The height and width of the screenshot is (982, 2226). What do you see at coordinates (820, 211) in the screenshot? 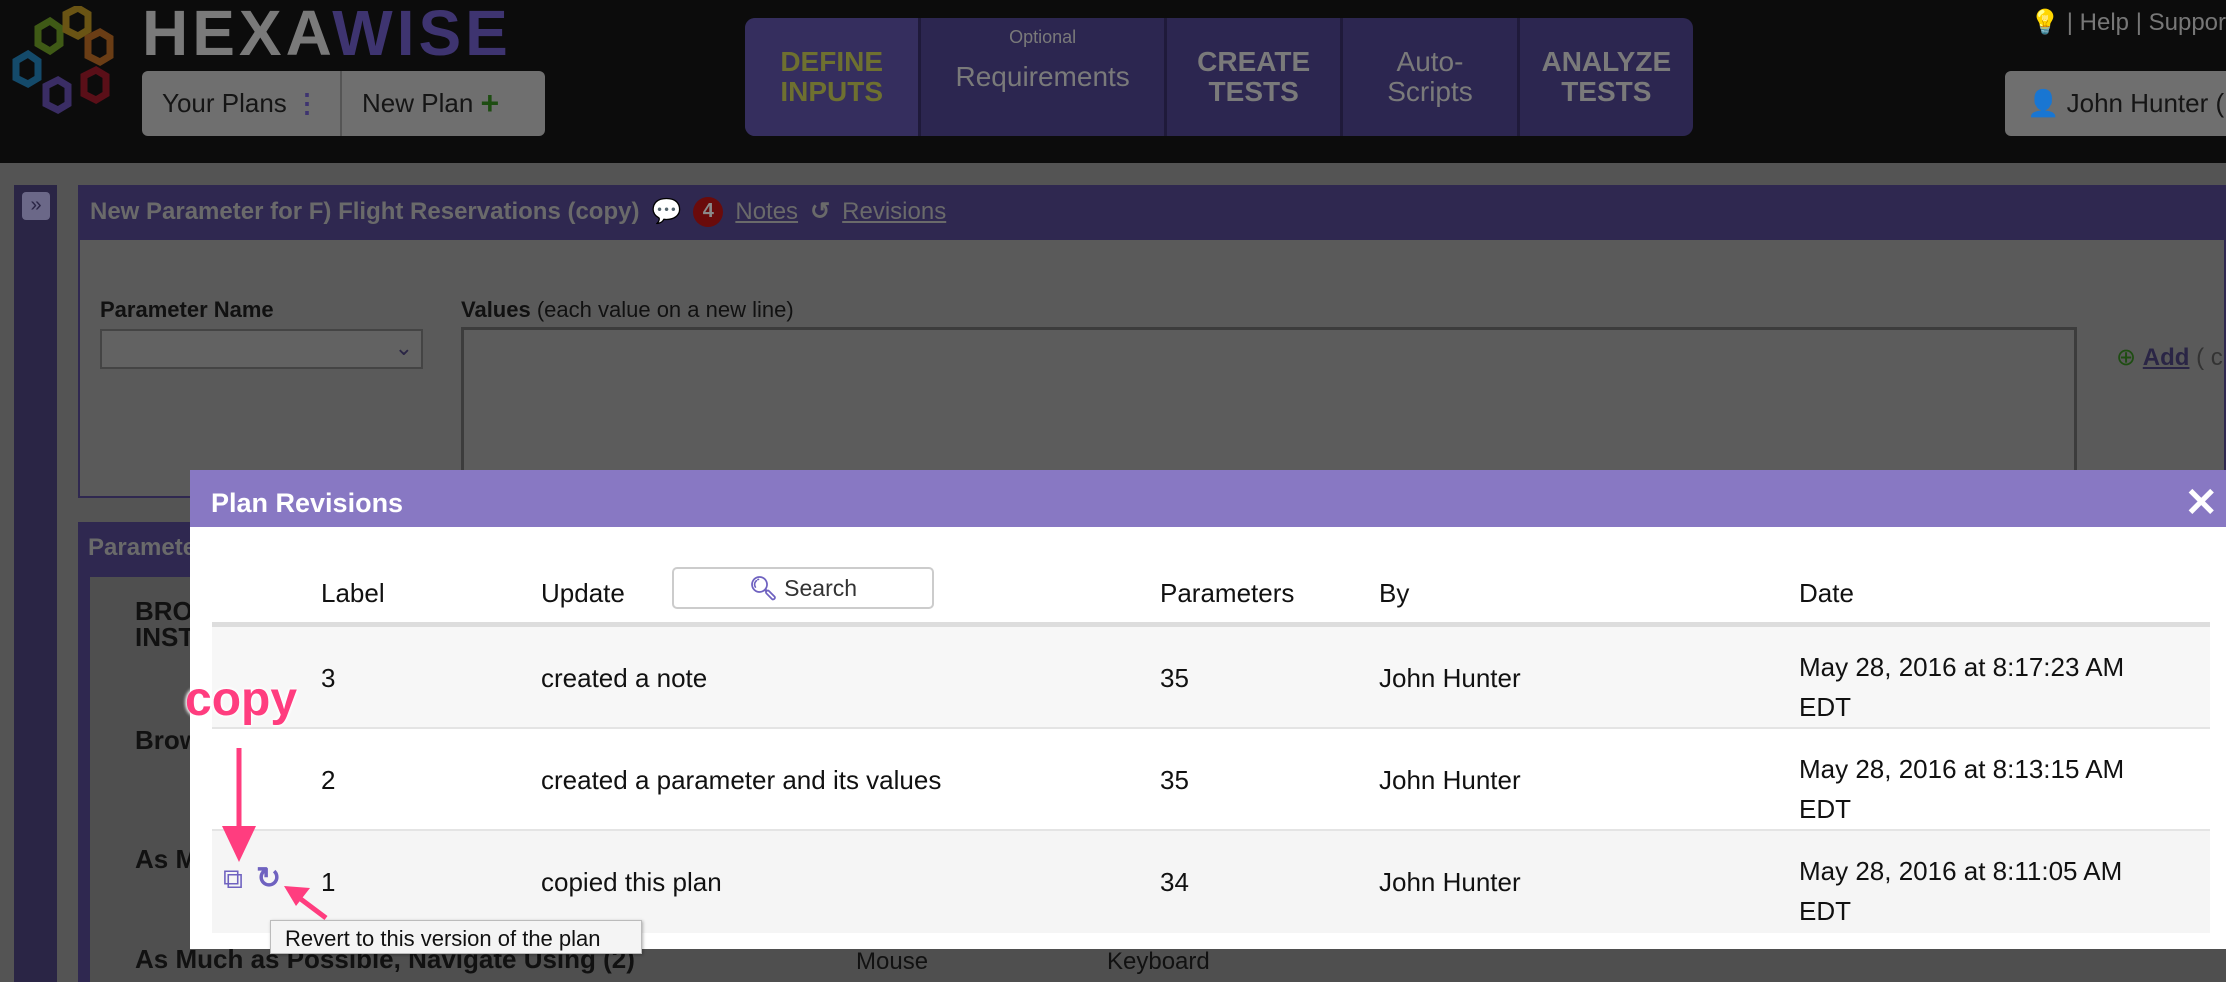
I see `revisions-icon: ↺` at bounding box center [820, 211].